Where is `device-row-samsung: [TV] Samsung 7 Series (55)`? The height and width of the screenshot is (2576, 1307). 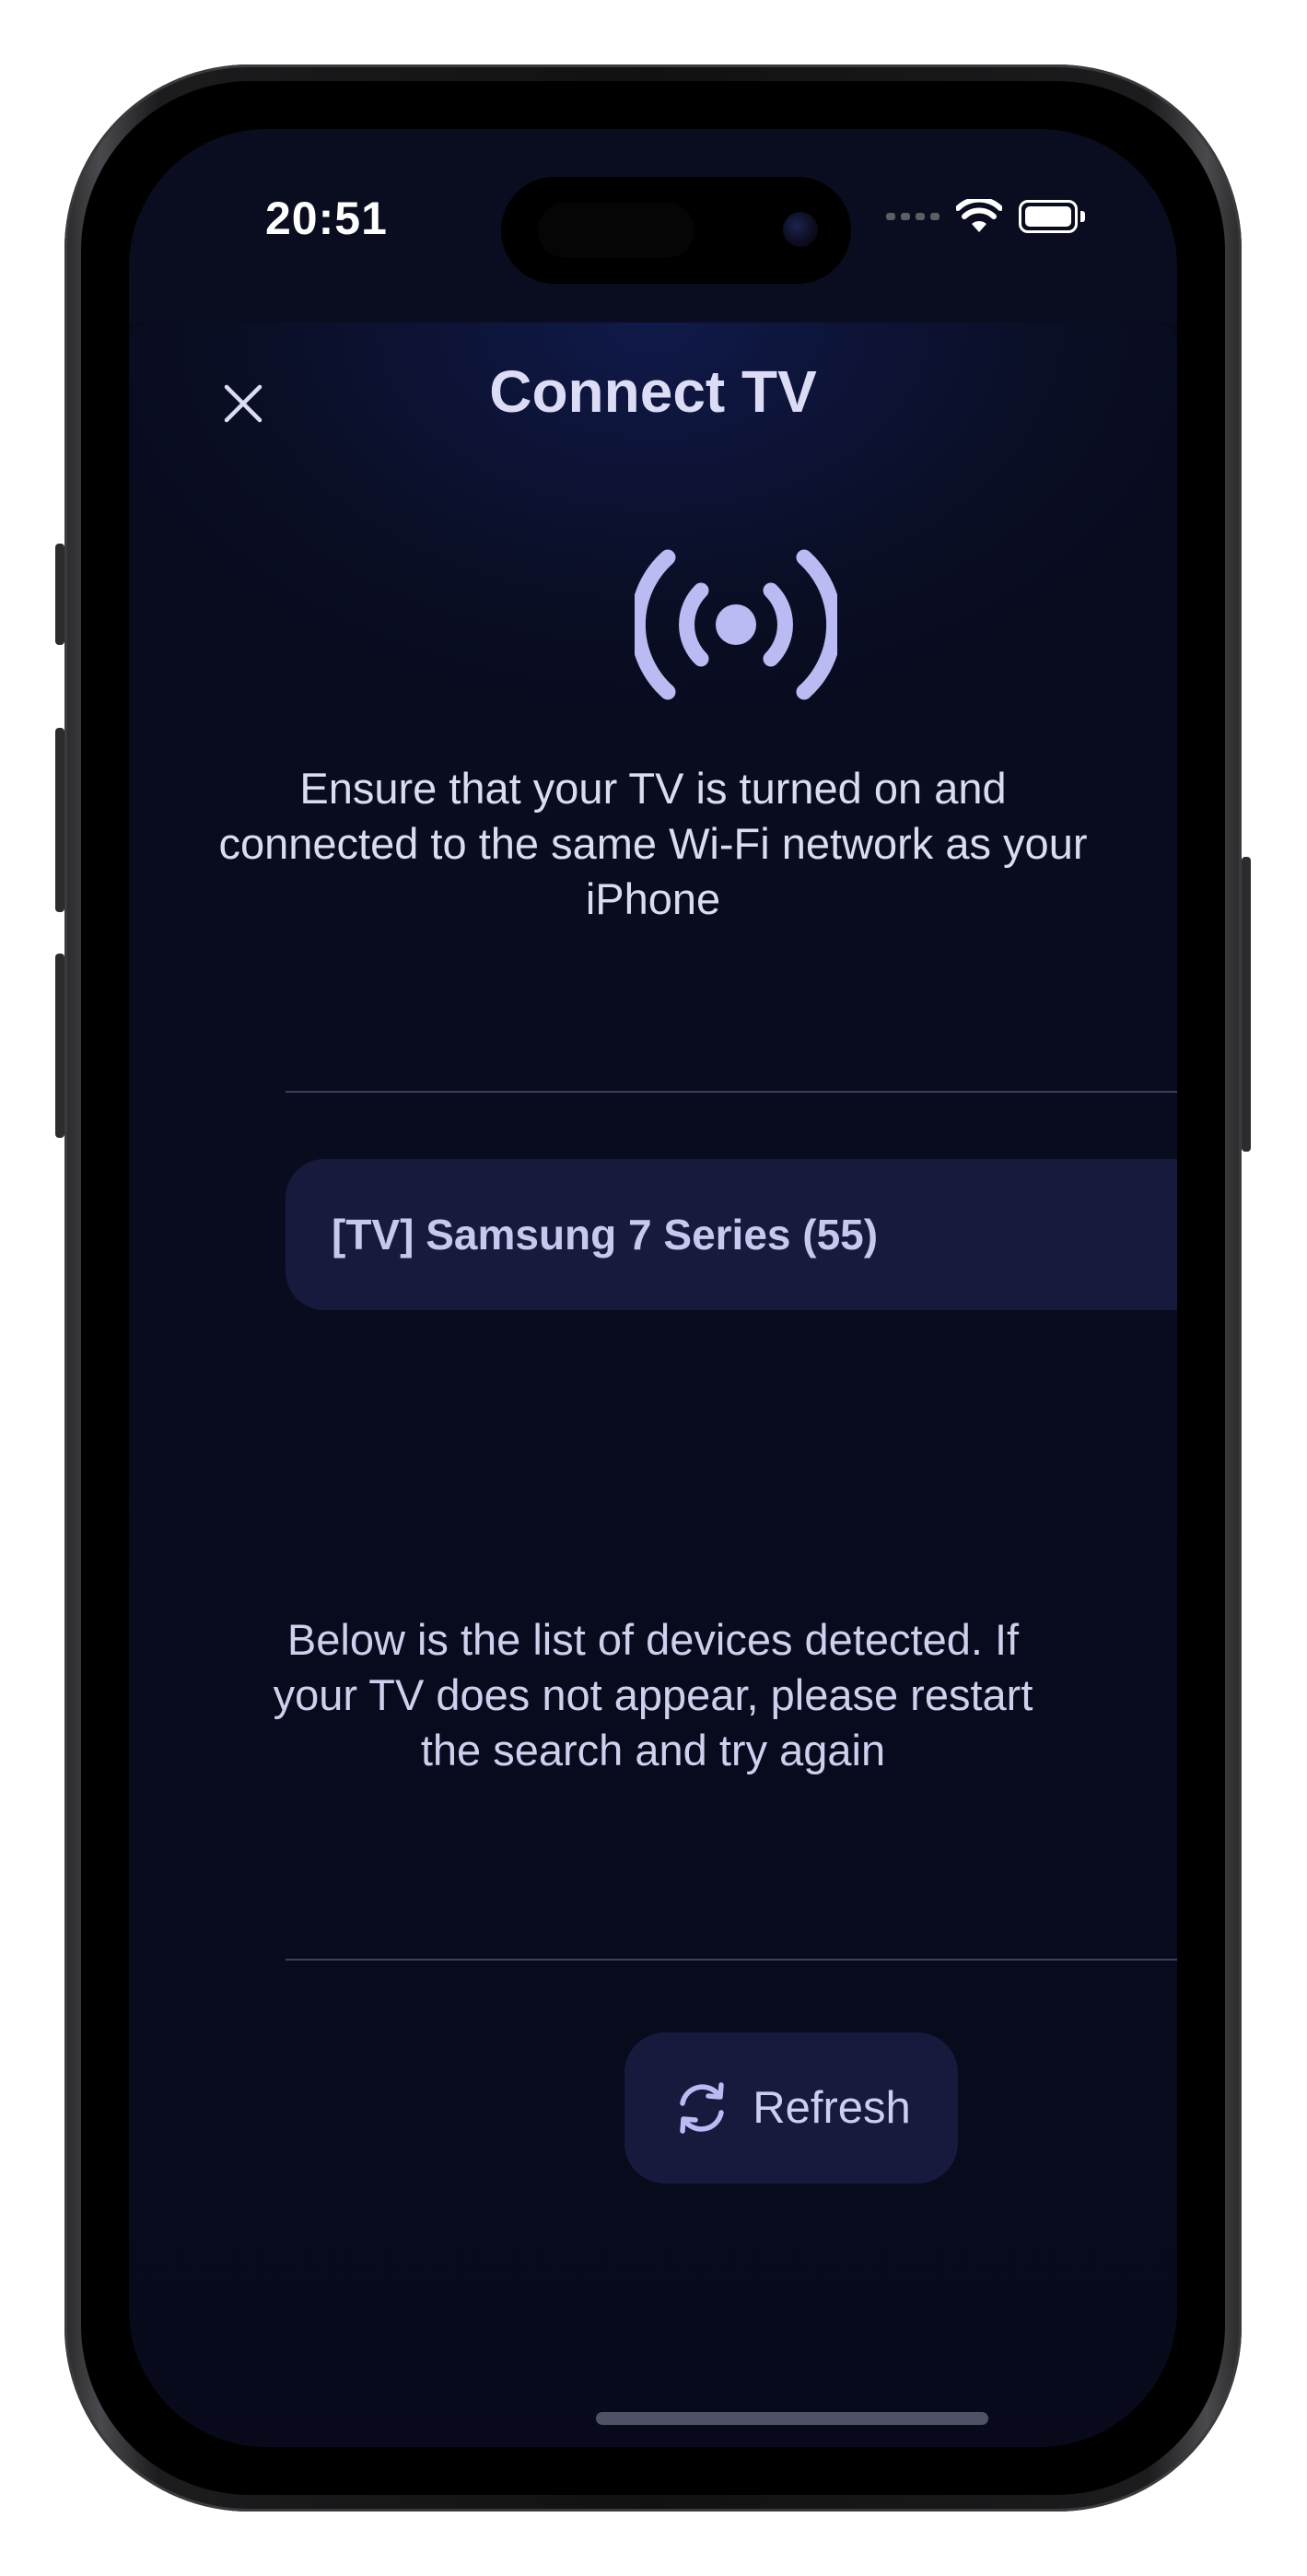 device-row-samsung: [TV] Samsung 7 Series (55) is located at coordinates (732, 1234).